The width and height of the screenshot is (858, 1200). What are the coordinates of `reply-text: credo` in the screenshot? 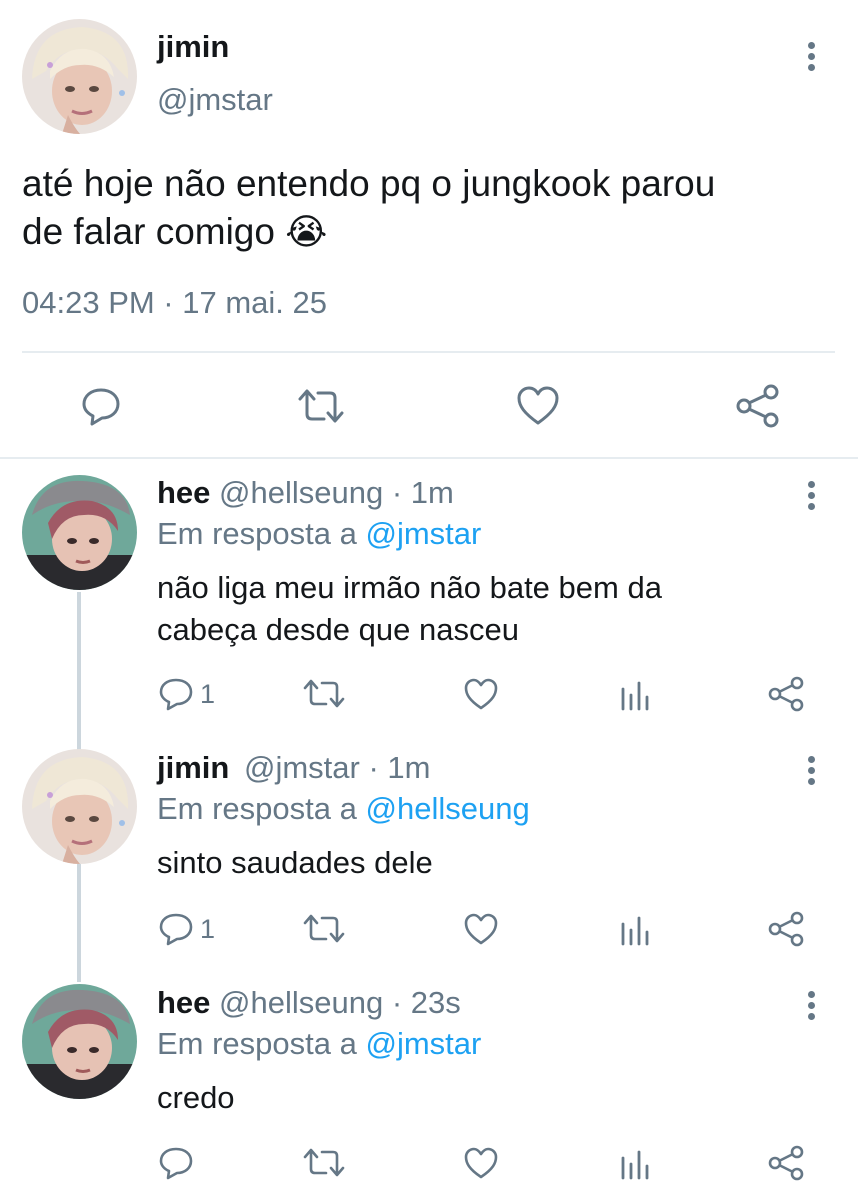 It's located at (196, 1098).